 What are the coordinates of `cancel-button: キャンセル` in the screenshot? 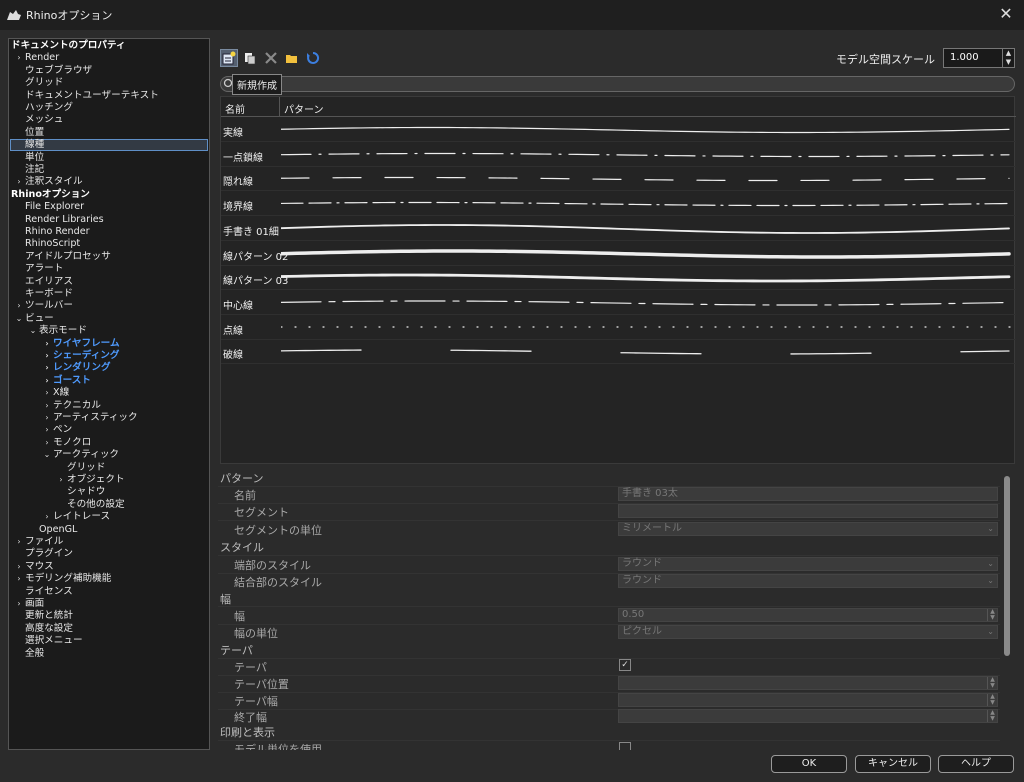 It's located at (893, 764).